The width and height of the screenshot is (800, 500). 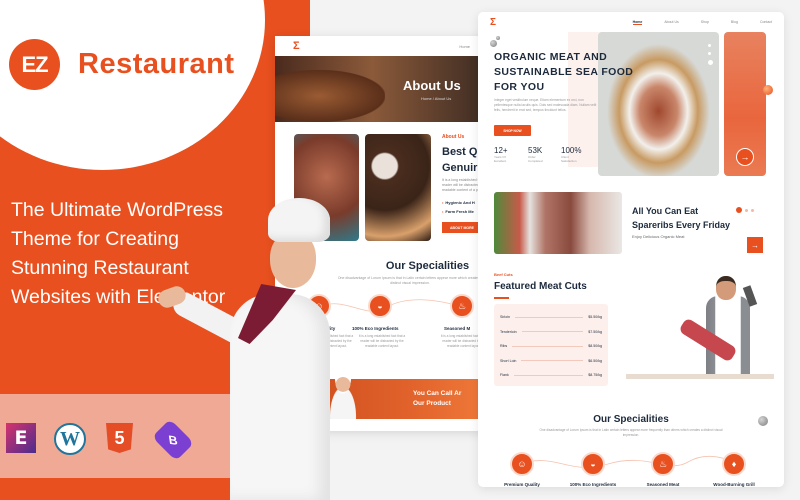 What do you see at coordinates (734, 484) in the screenshot?
I see `speciality-label: Wood-Burning Grill` at bounding box center [734, 484].